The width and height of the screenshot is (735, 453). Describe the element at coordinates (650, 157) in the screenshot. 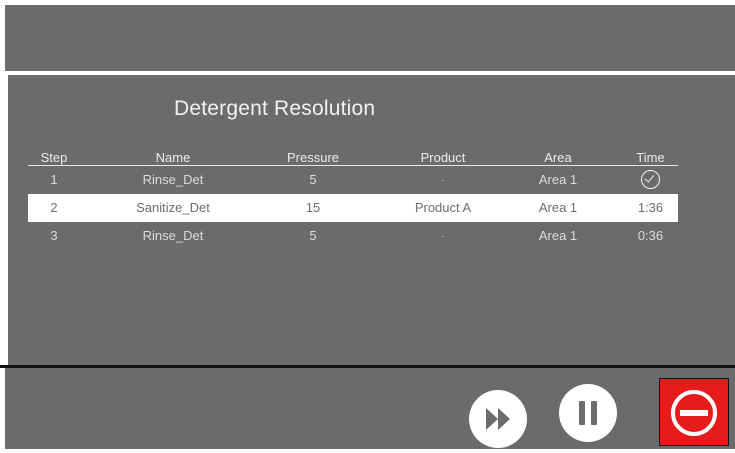

I see `header-time: Time` at that location.